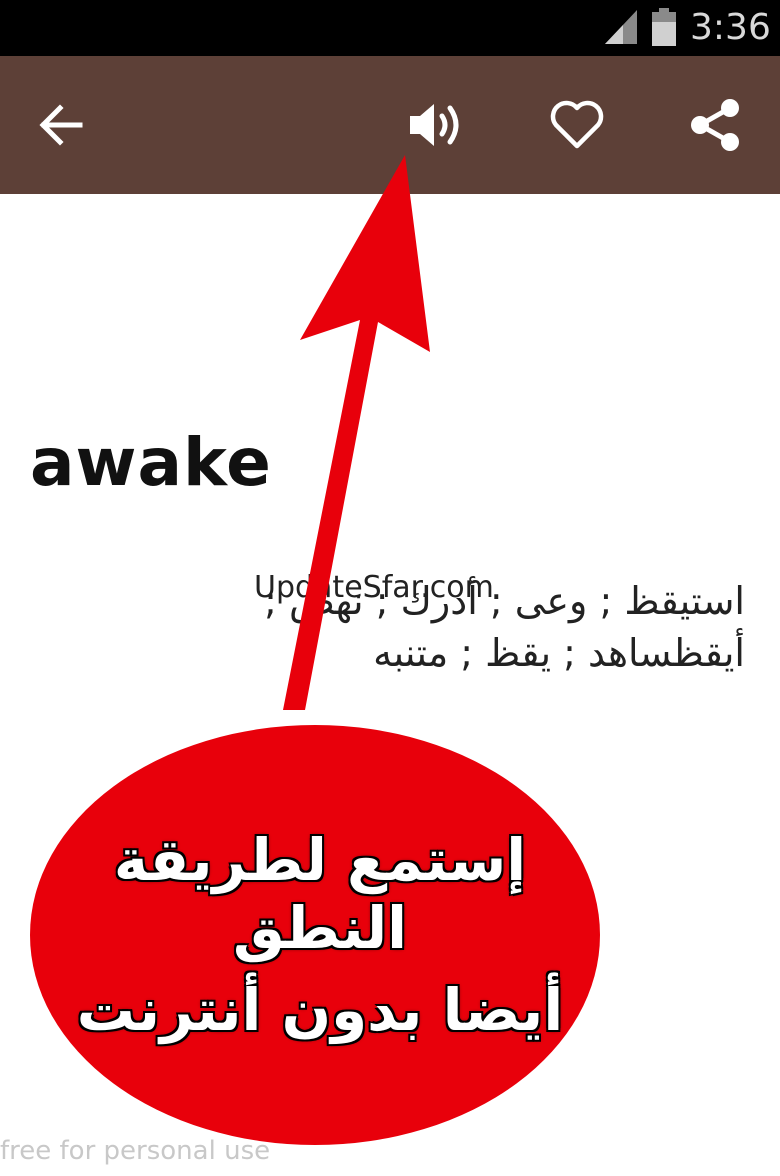  What do you see at coordinates (135, 1151) in the screenshot?
I see `footer-note: free for personal use` at bounding box center [135, 1151].